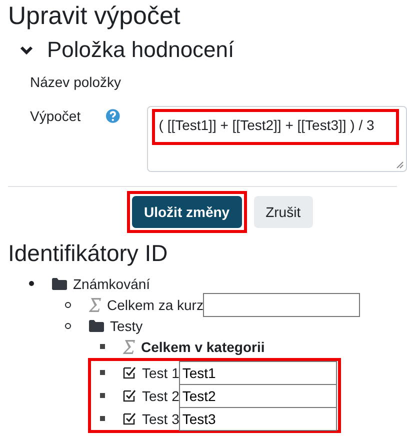 This screenshot has height=436, width=407. I want to click on tree-label: Celkem v kategorii, so click(203, 346).